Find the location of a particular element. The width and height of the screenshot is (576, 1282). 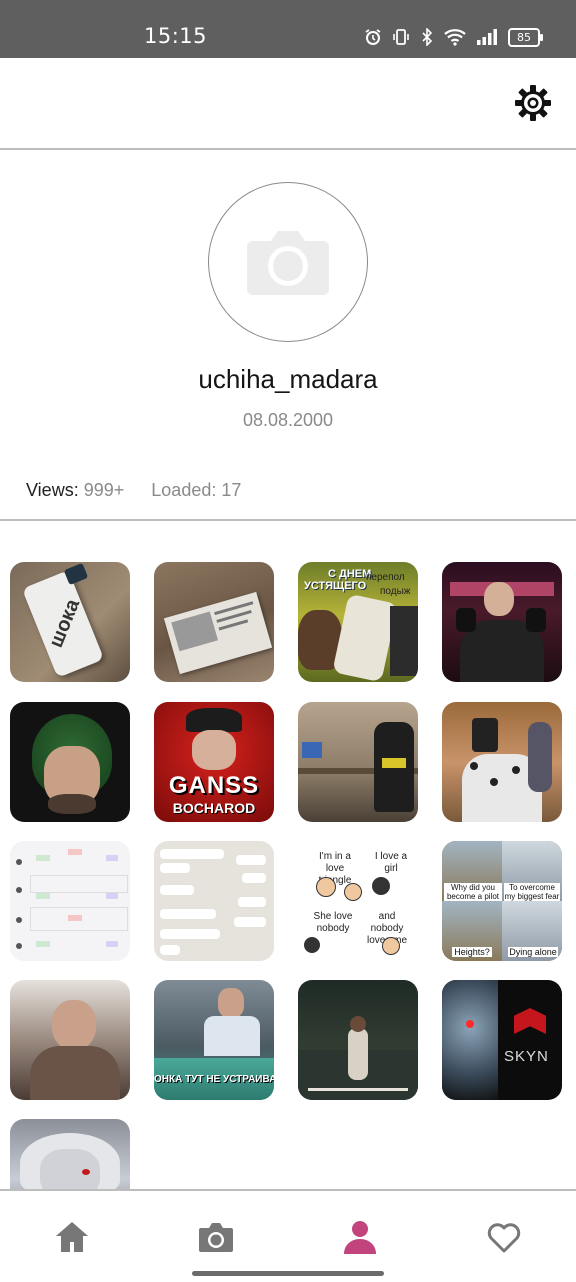

photo-thumb-6: GANSS BOCHAROD is located at coordinates (214, 762).